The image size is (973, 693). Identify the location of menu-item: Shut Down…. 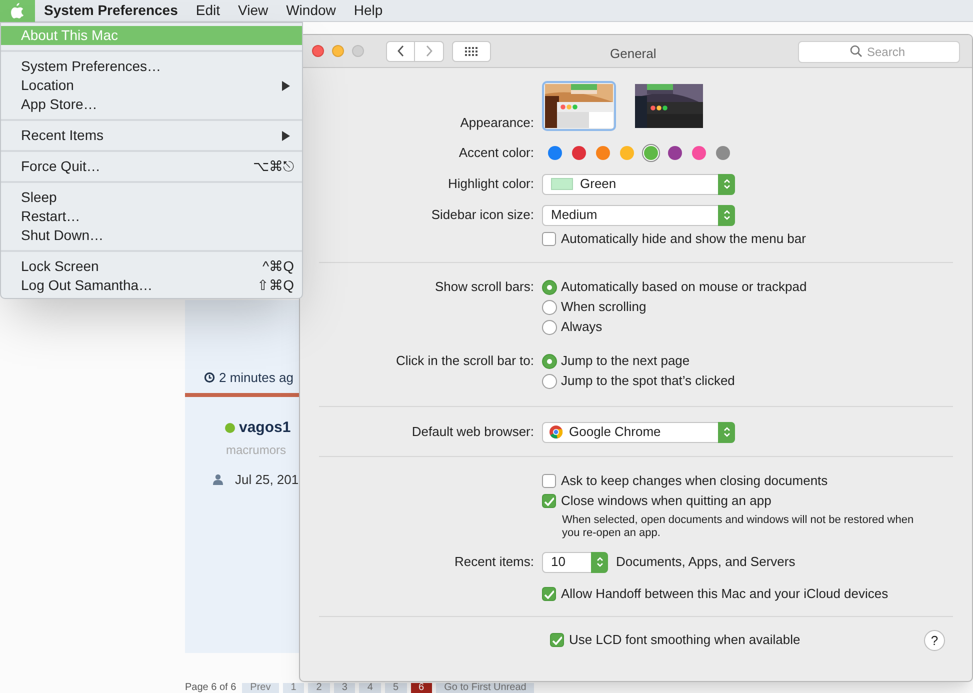
(151, 235).